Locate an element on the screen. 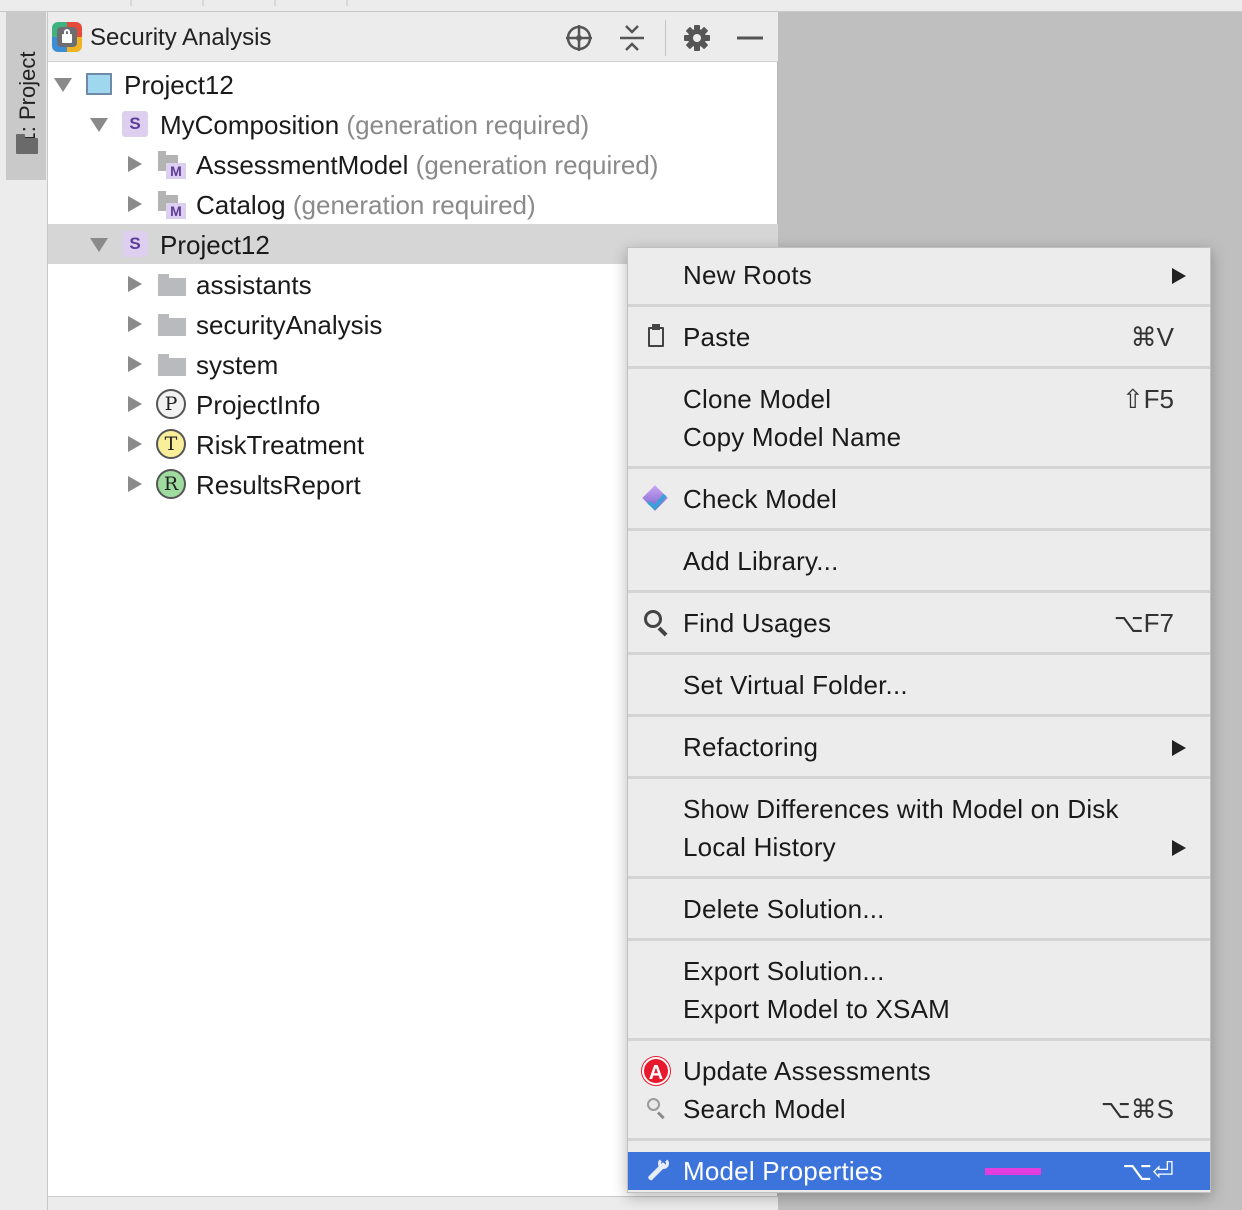 The width and height of the screenshot is (1242, 1210). menu-item-model-properties: Model Properties ⌥⏎ is located at coordinates (919, 1171).